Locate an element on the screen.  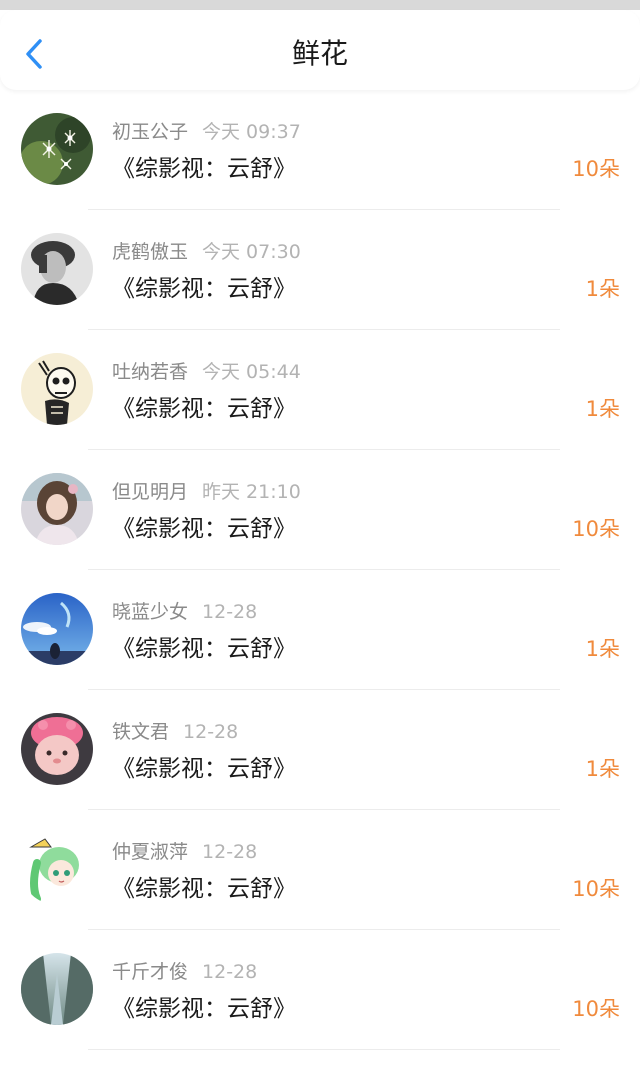
page-title: 鲜花 is located at coordinates (319, 53).